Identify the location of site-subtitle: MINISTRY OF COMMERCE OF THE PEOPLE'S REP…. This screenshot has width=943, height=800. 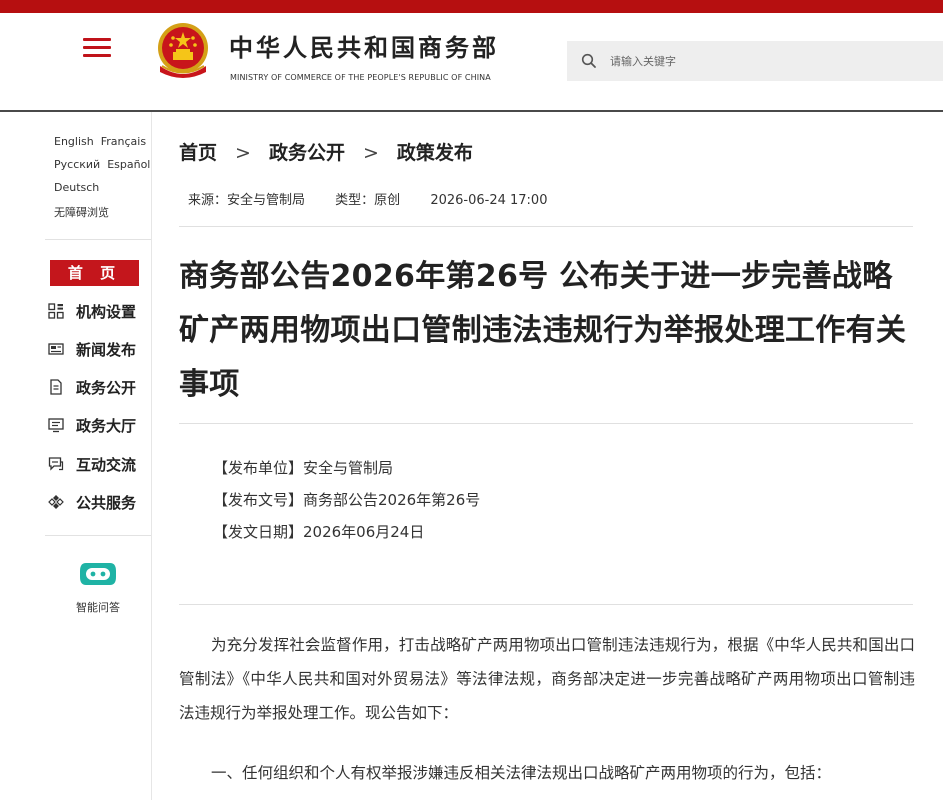
(360, 77).